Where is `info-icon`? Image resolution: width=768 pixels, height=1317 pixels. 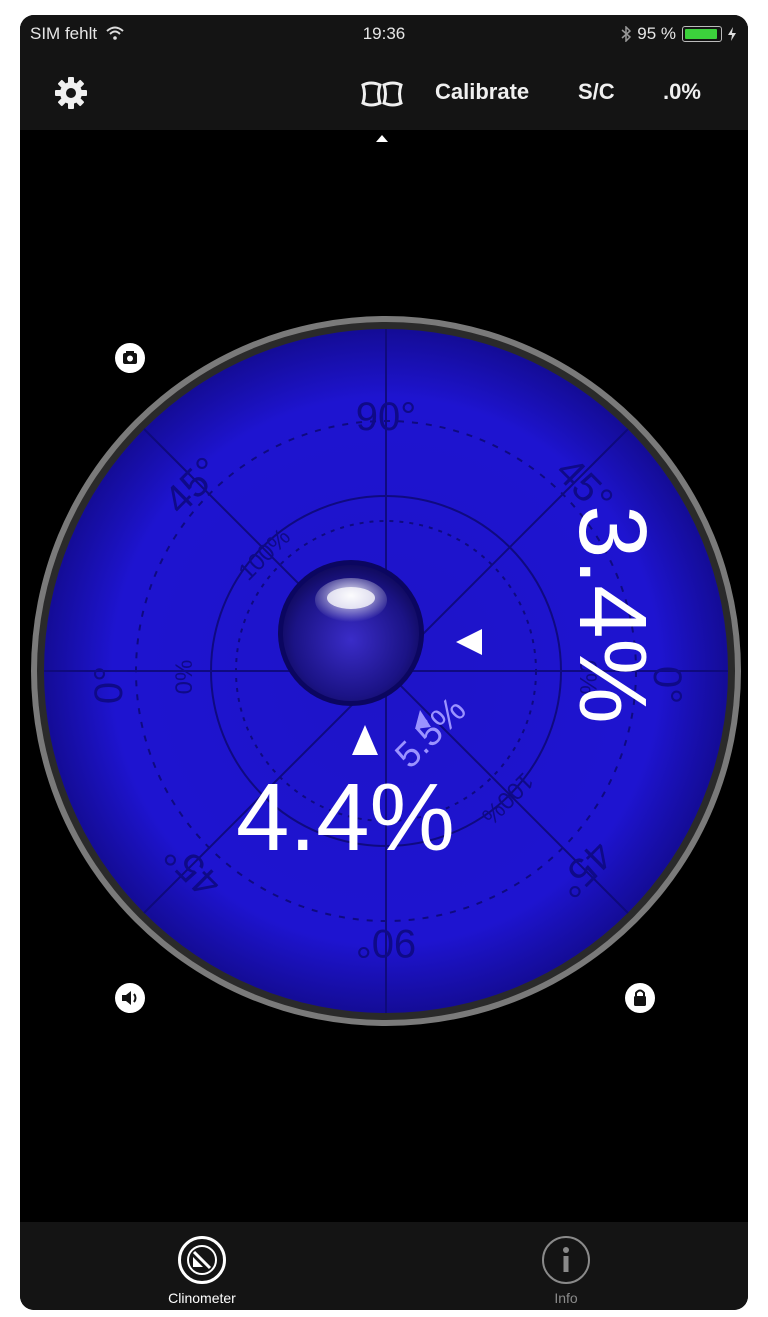
info-icon is located at coordinates (566, 1260).